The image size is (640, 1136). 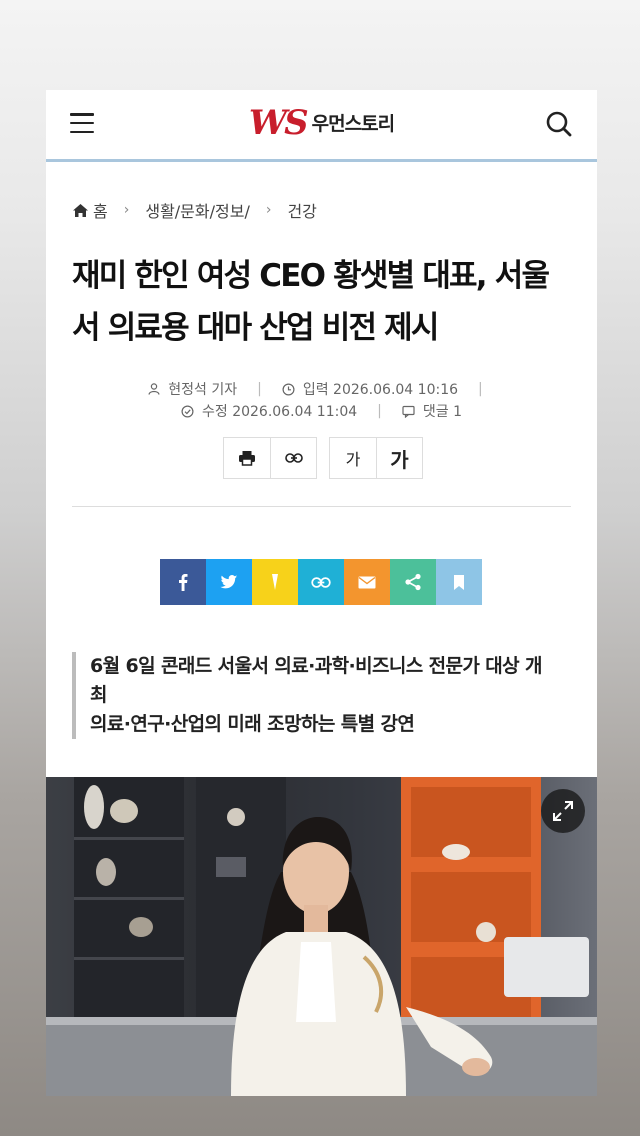 What do you see at coordinates (252, 724) in the screenshot?
I see `subtitle-line: 의료·연구·산업의 미래 조망하는 특별 강연` at bounding box center [252, 724].